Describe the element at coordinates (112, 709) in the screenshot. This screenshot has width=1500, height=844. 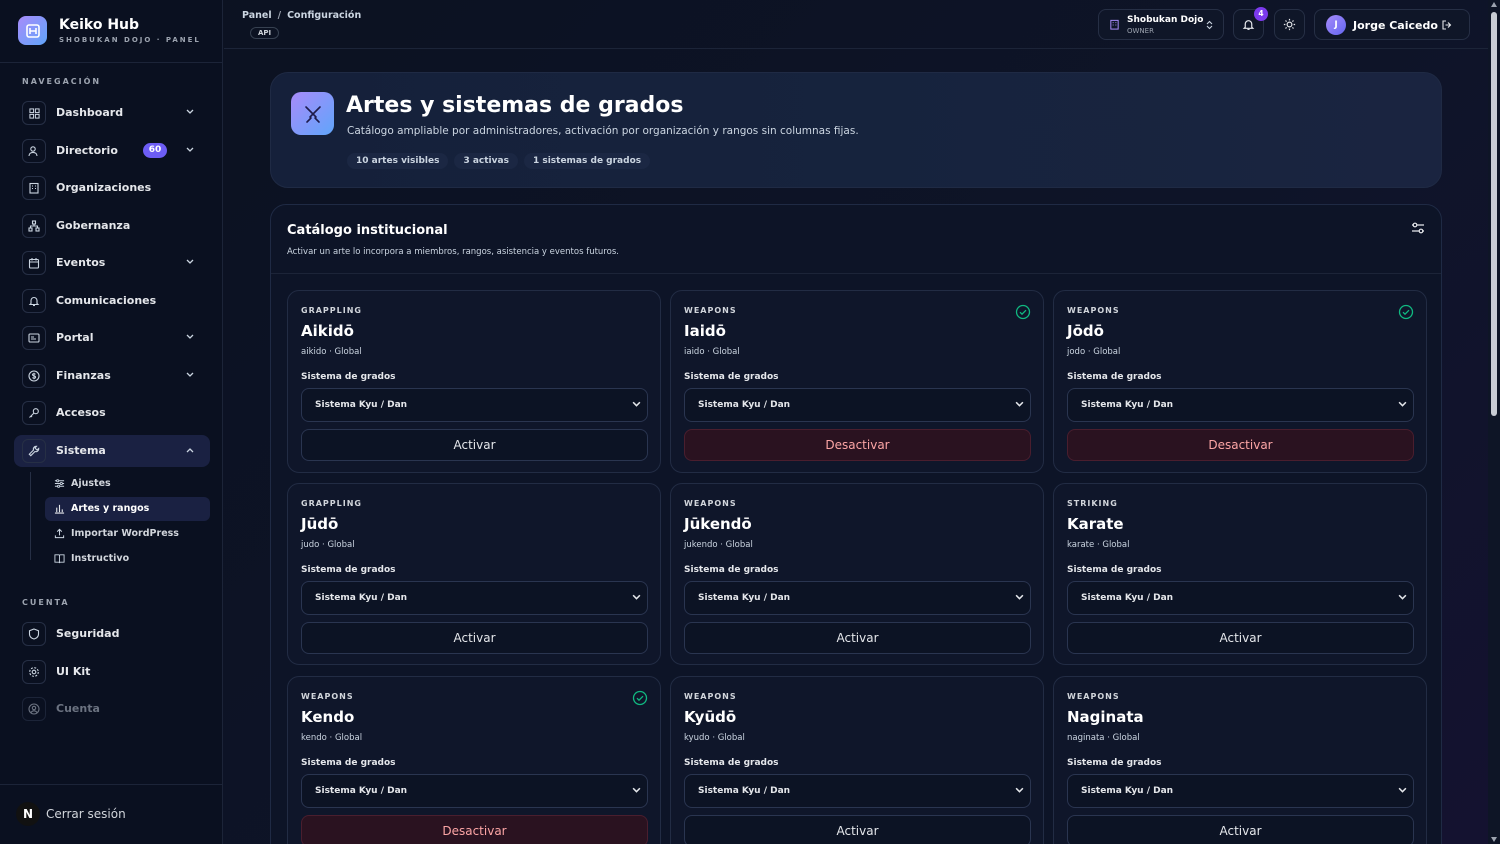
I see `sidebar-item-cuenta: Cuenta` at that location.